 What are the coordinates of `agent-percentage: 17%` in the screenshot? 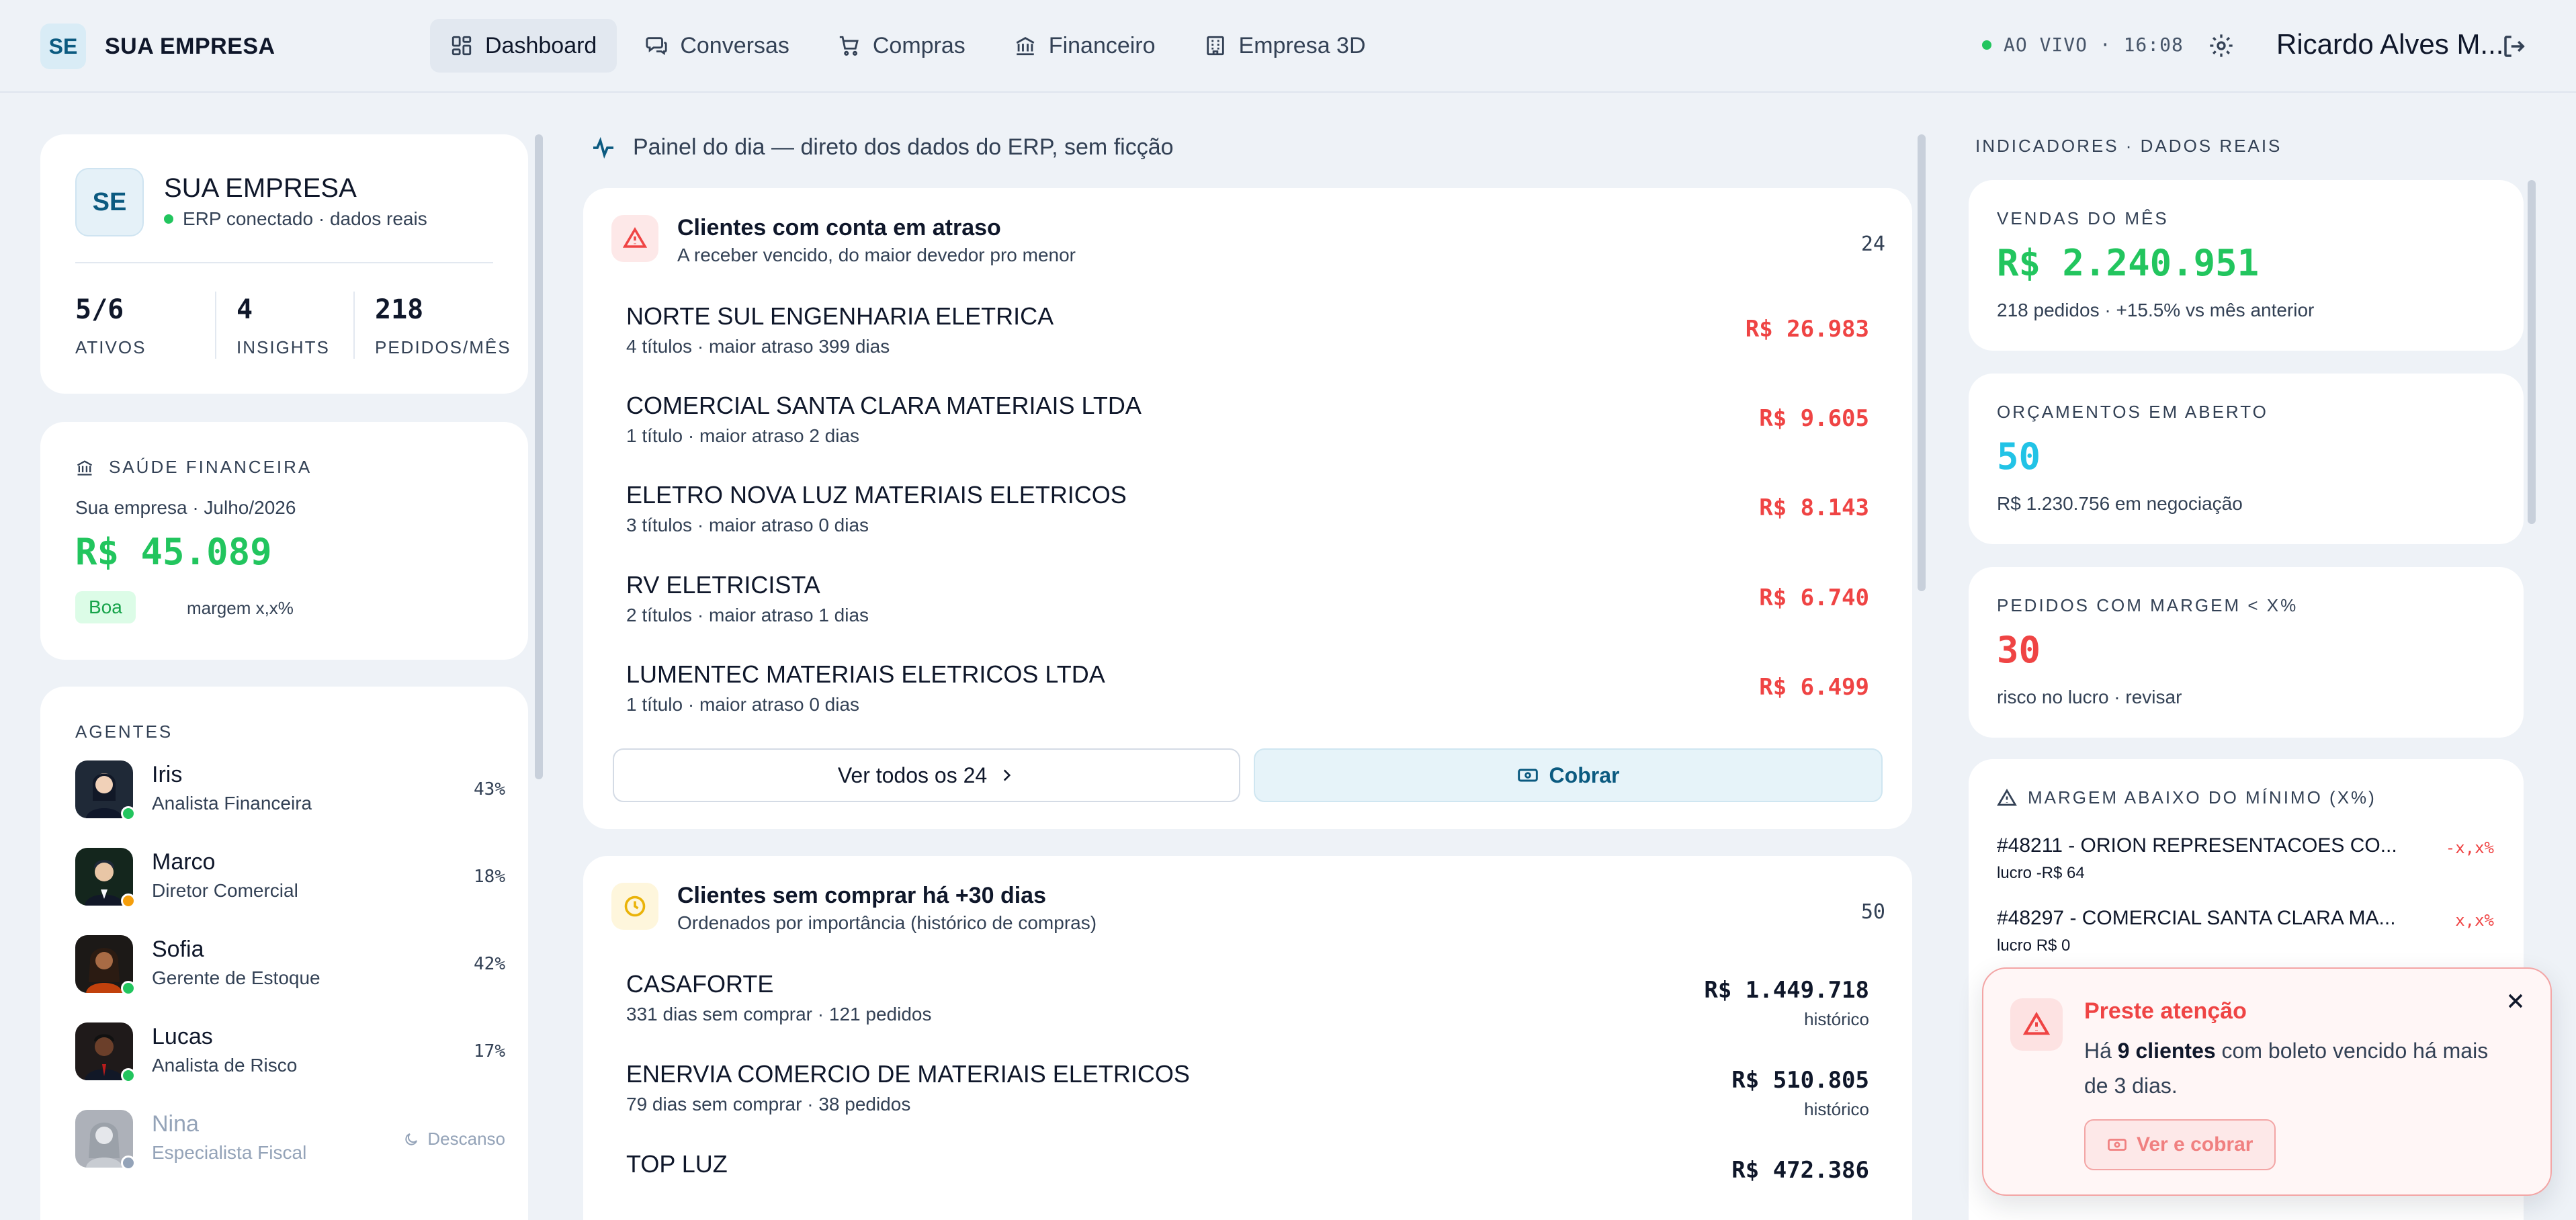 It's located at (489, 1051).